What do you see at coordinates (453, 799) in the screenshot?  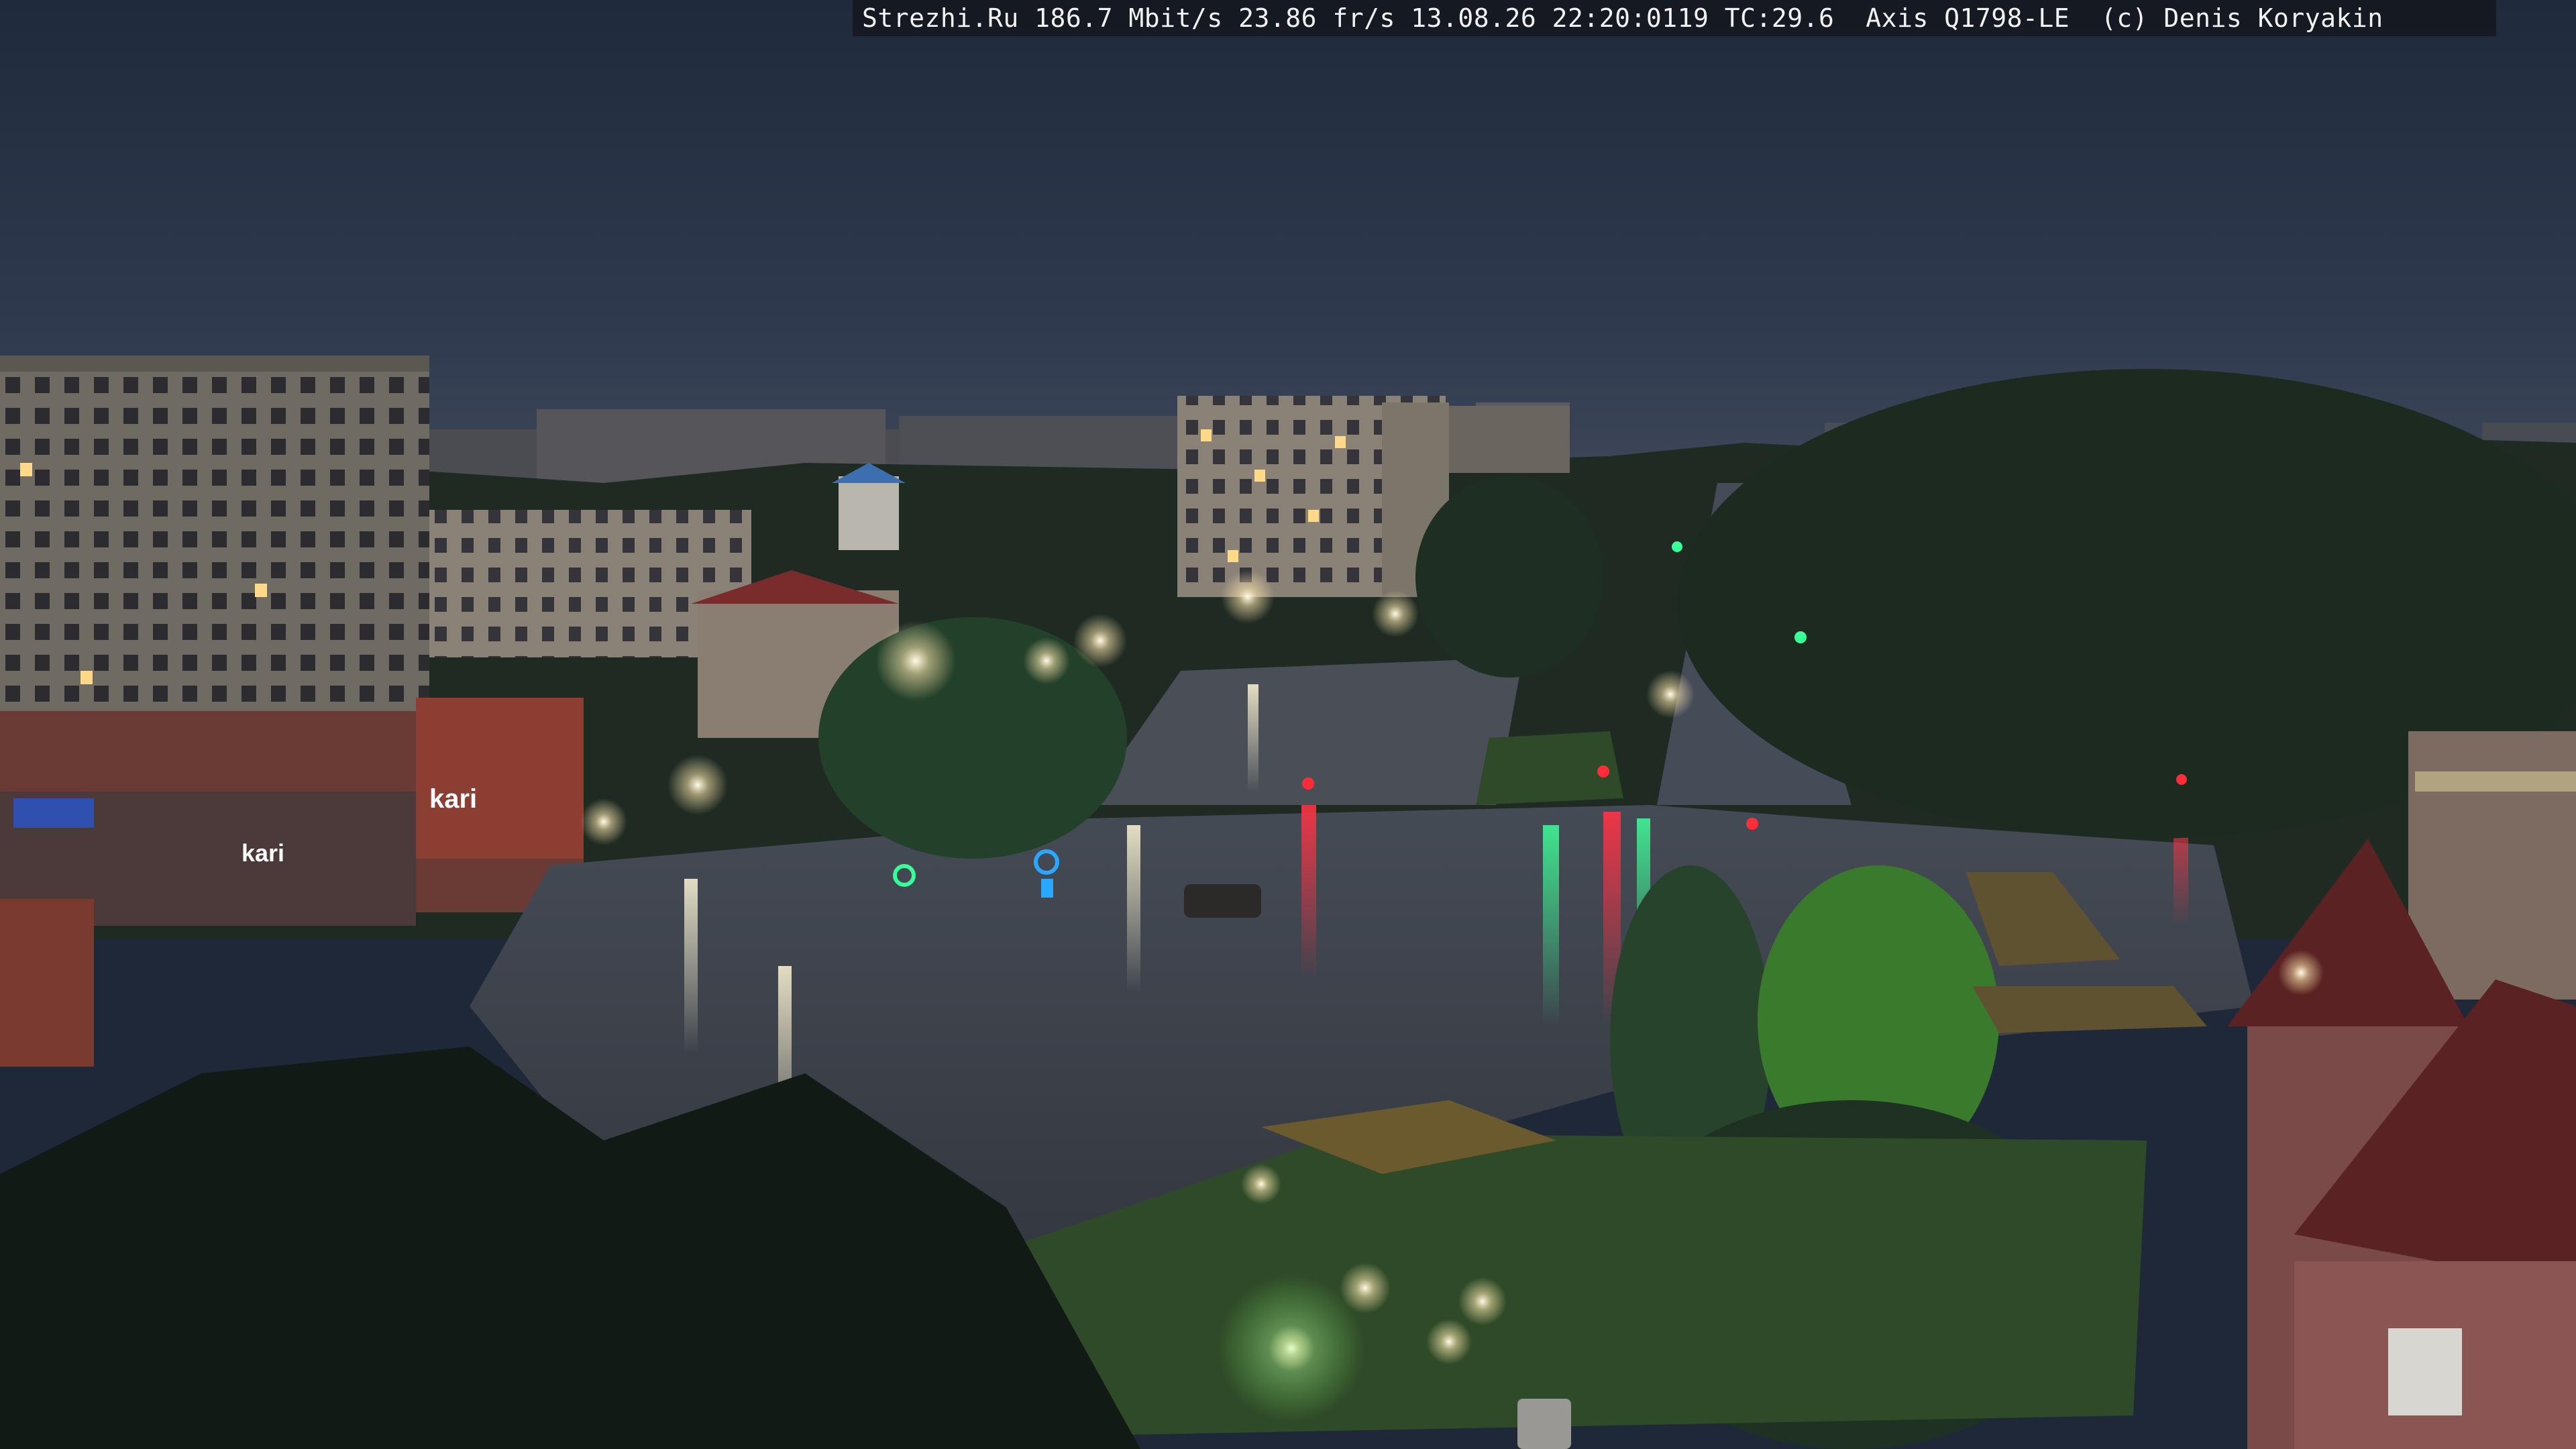 I see `store-sign-kari-1: kari` at bounding box center [453, 799].